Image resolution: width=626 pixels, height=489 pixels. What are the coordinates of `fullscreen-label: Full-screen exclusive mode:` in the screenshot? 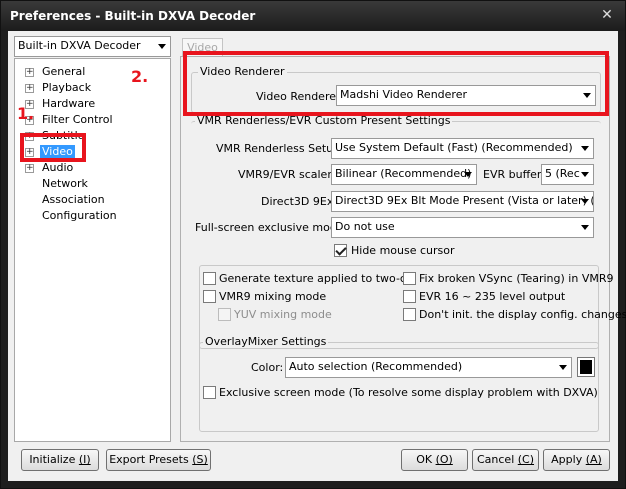 It's located at (271, 227).